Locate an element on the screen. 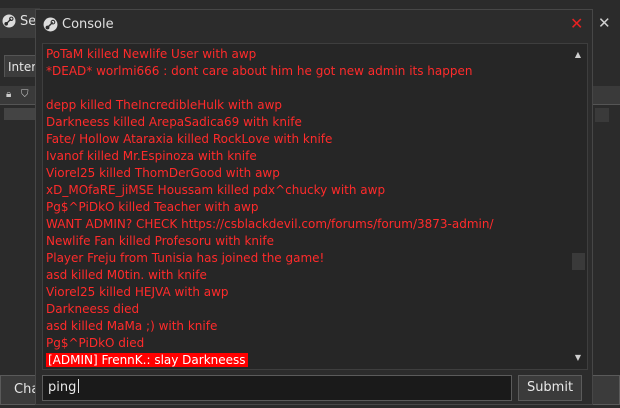 The height and width of the screenshot is (408, 620). servers-window-title: Se is located at coordinates (28, 21).